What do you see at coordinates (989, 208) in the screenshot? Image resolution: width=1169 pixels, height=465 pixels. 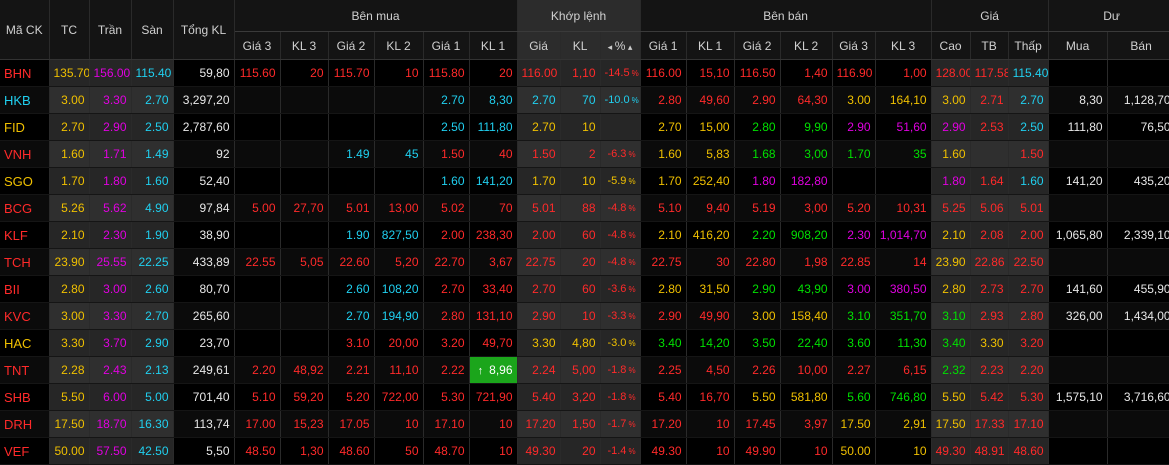 I see `avg-price: 5.06` at bounding box center [989, 208].